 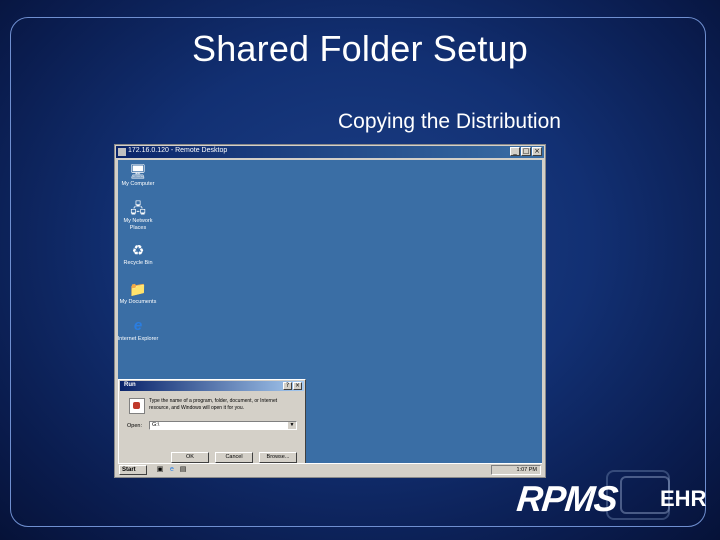 What do you see at coordinates (330, 152) in the screenshot?
I see `remote-desktop-titlebar: 172.16.0.120 - Remote Desktop _ □ ×` at bounding box center [330, 152].